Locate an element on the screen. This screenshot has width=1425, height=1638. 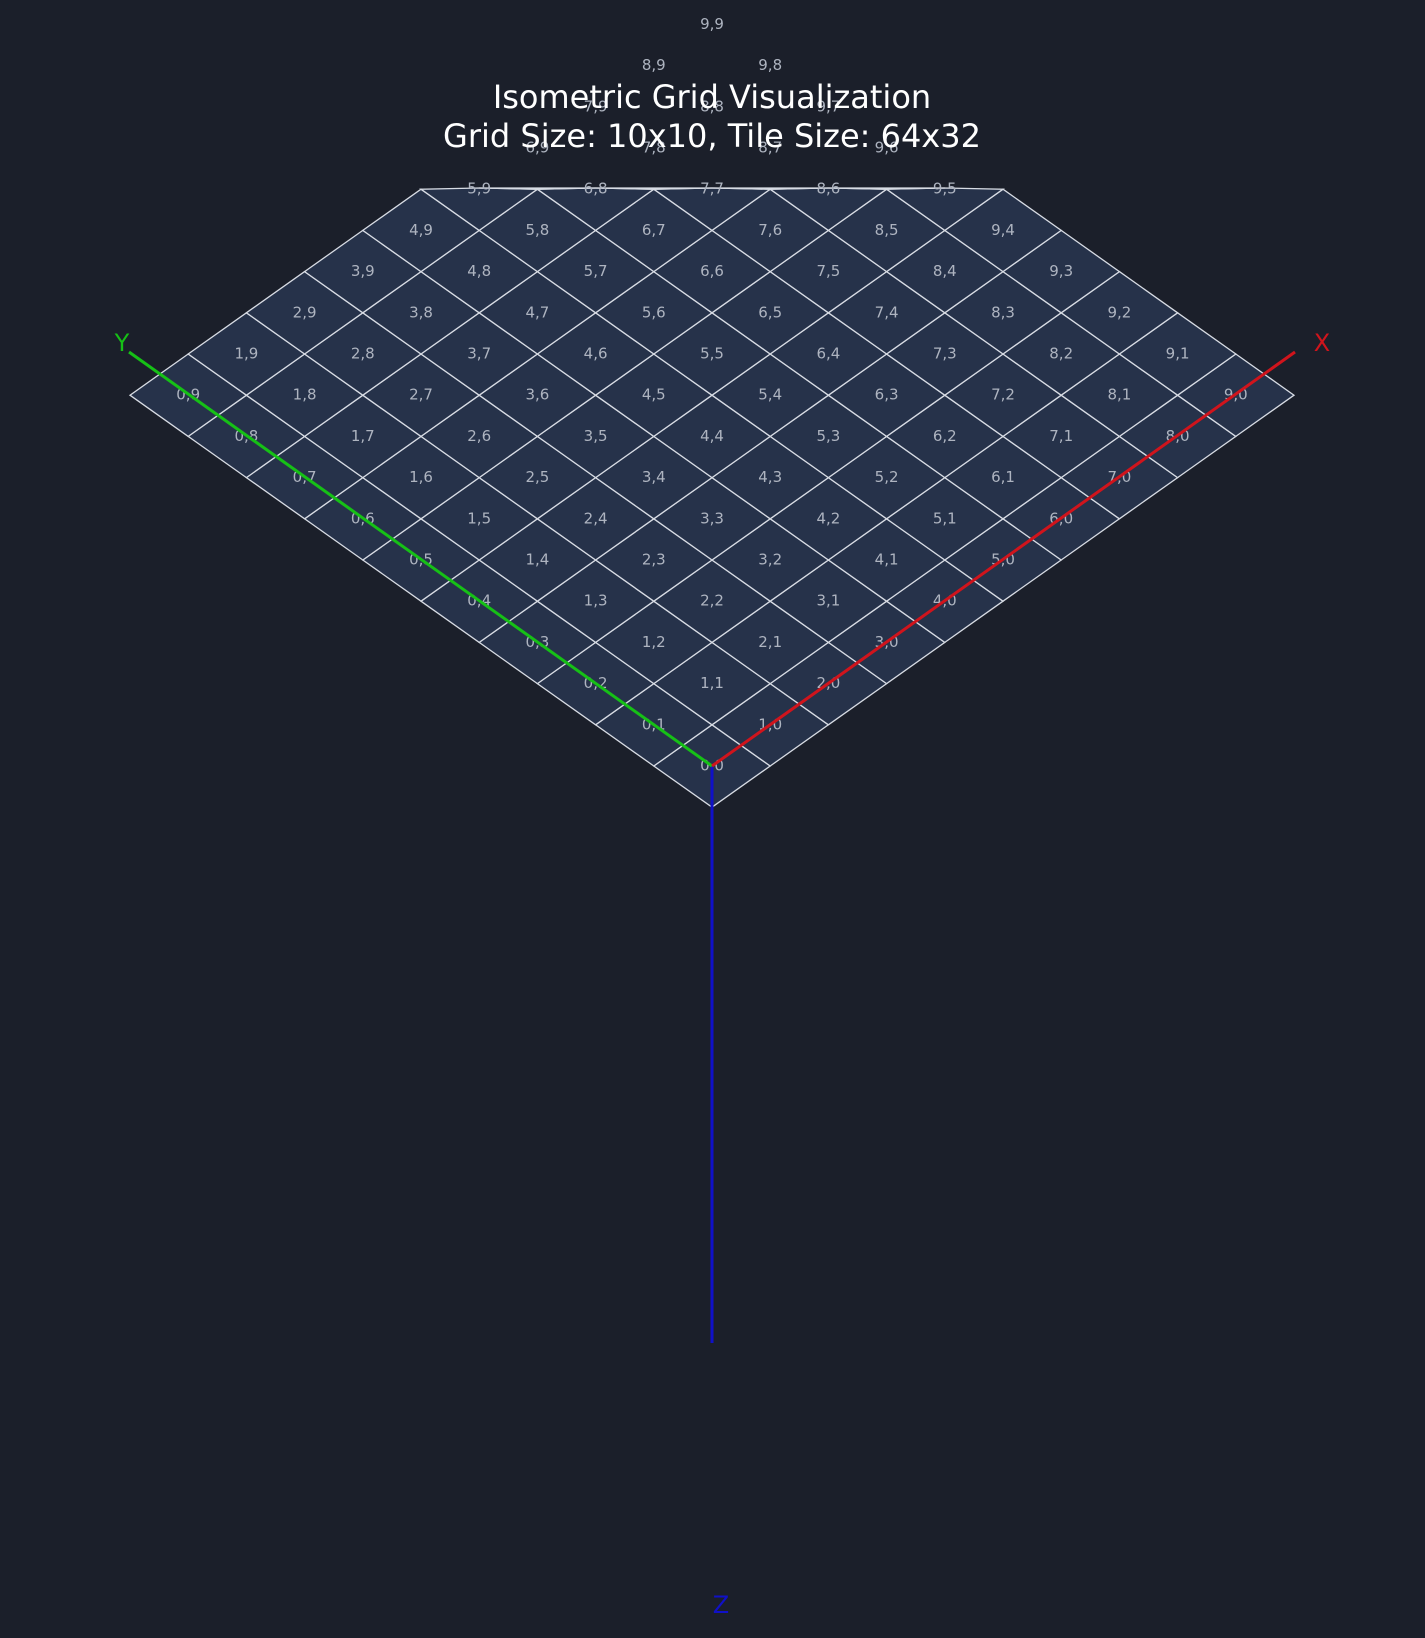
tile-coordinate-label: 6,7 is located at coordinates (654, 230).